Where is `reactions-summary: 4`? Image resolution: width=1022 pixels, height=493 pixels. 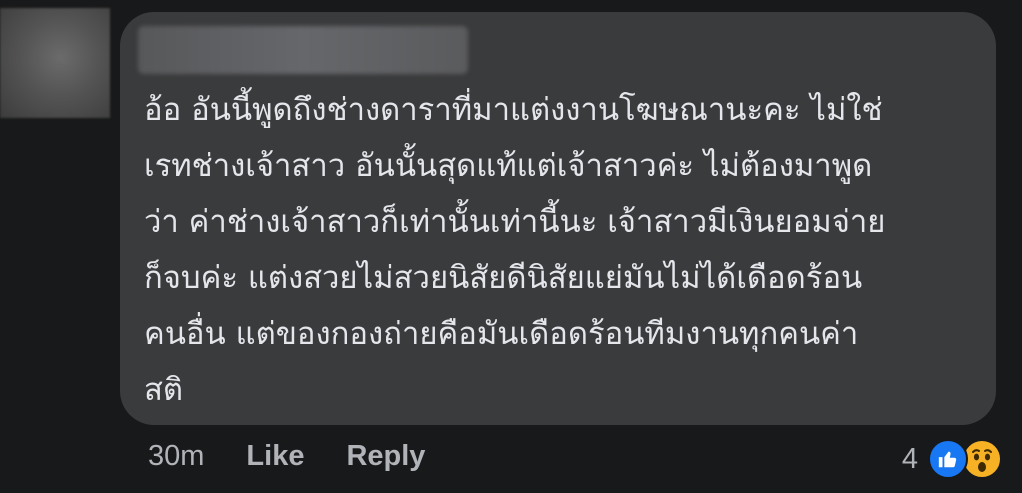
reactions-summary: 4 is located at coordinates (952, 459).